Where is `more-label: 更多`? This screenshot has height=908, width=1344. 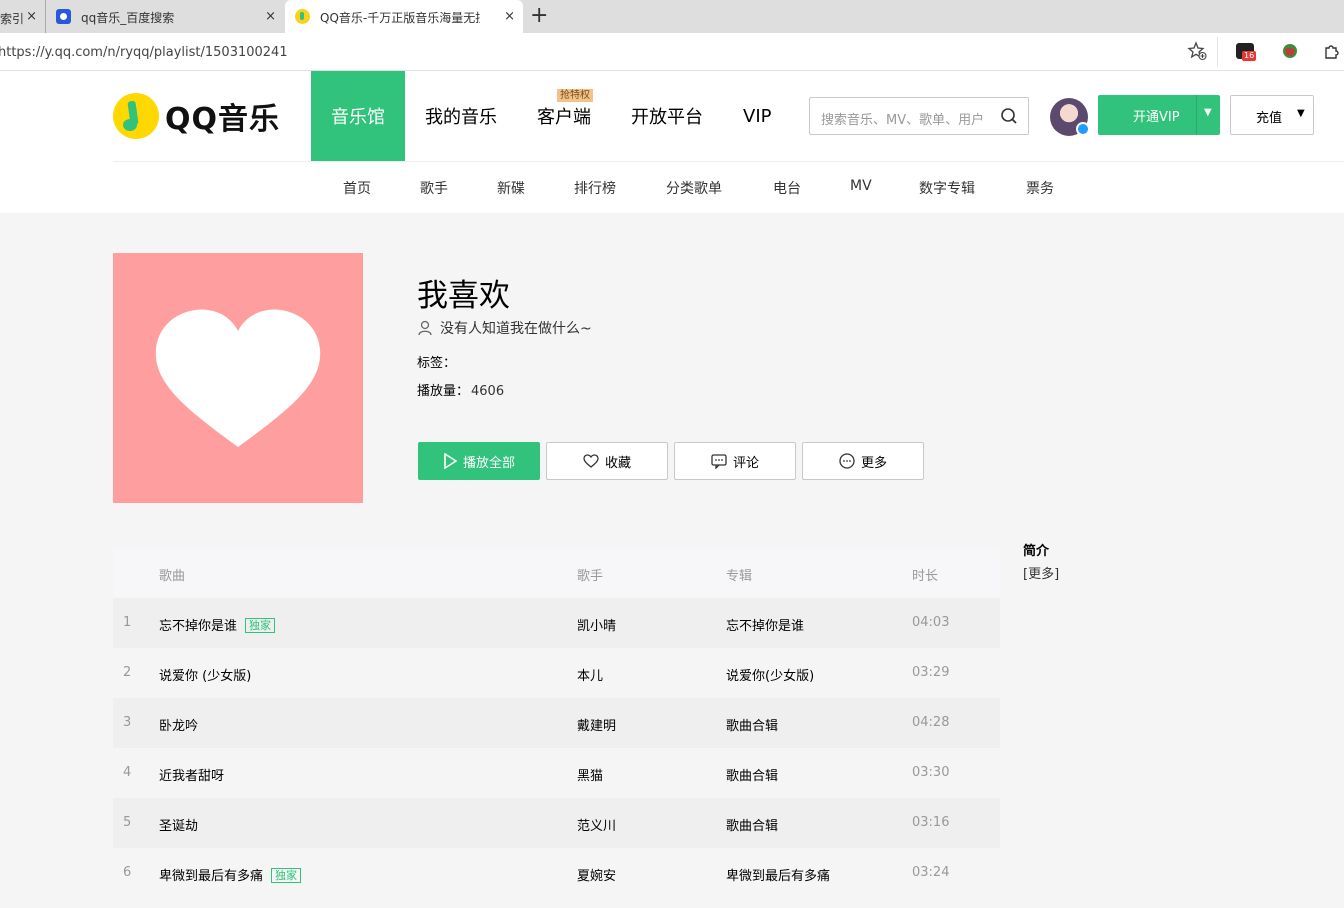 more-label: 更多 is located at coordinates (873, 463).